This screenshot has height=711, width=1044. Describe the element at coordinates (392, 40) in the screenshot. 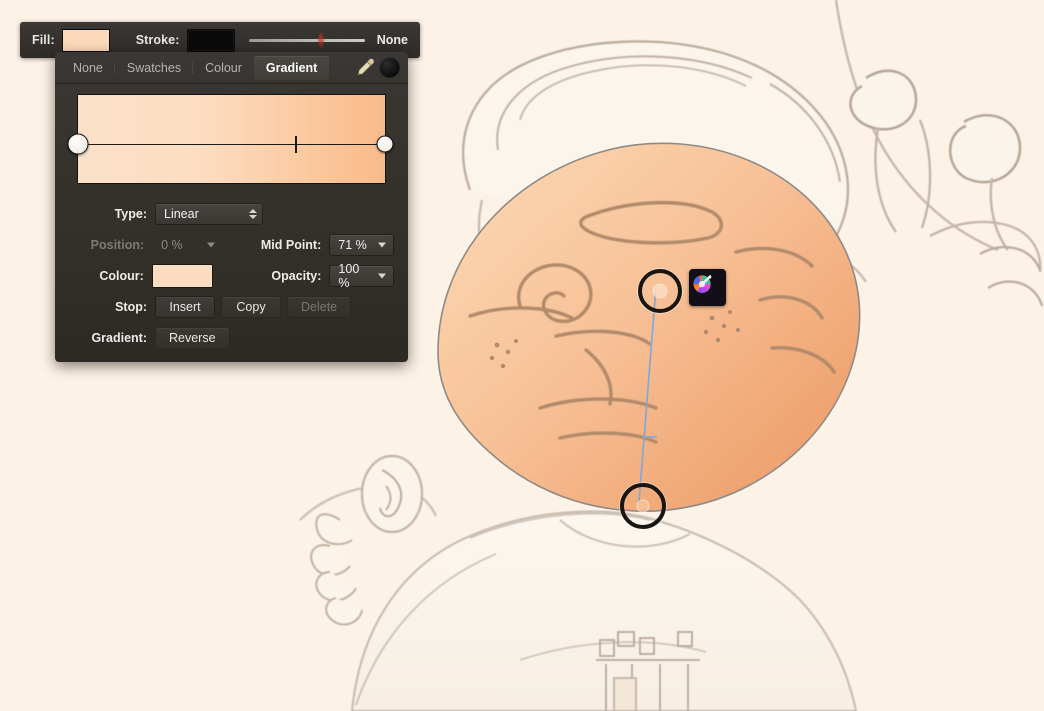

I see `stroke-width-value: None` at that location.